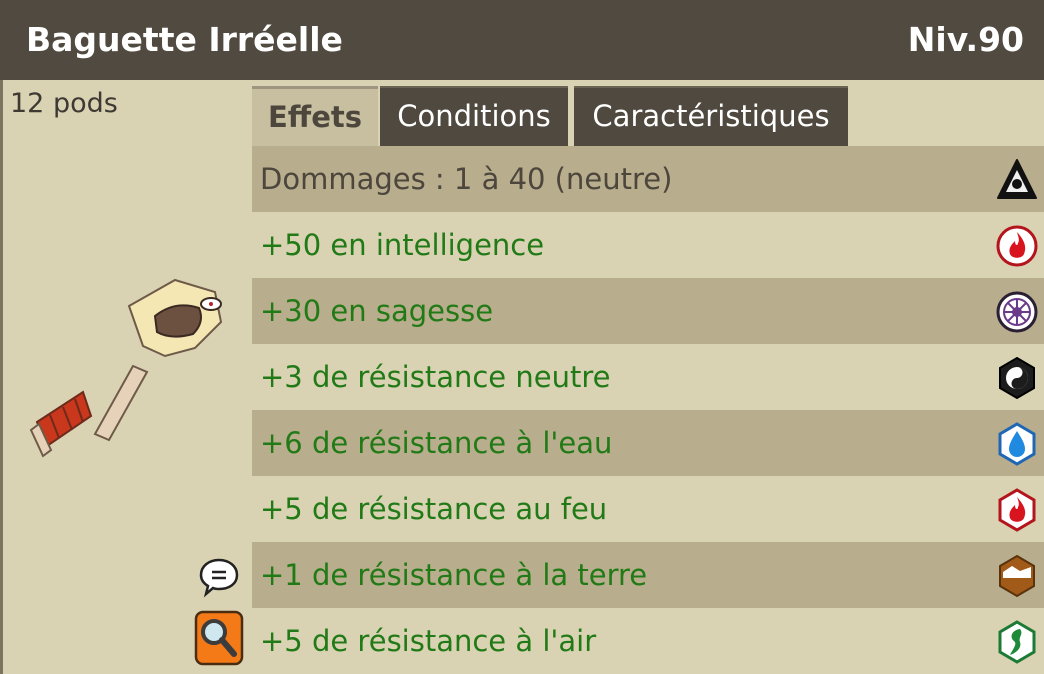 The image size is (1044, 674). I want to click on effect-text: +5 de résistance au feu, so click(434, 509).